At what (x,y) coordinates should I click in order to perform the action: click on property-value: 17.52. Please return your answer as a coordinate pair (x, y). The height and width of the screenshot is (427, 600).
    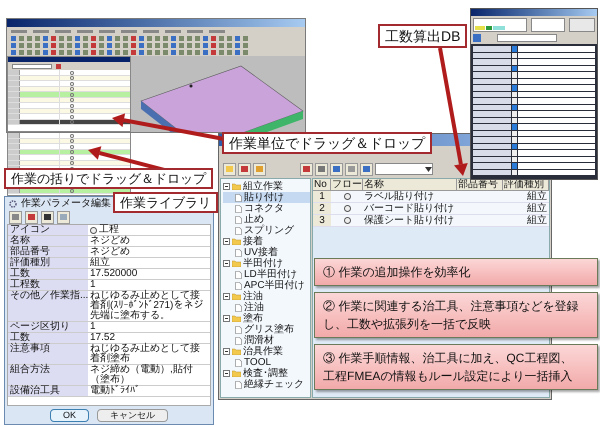
    Looking at the image, I should click on (102, 338).